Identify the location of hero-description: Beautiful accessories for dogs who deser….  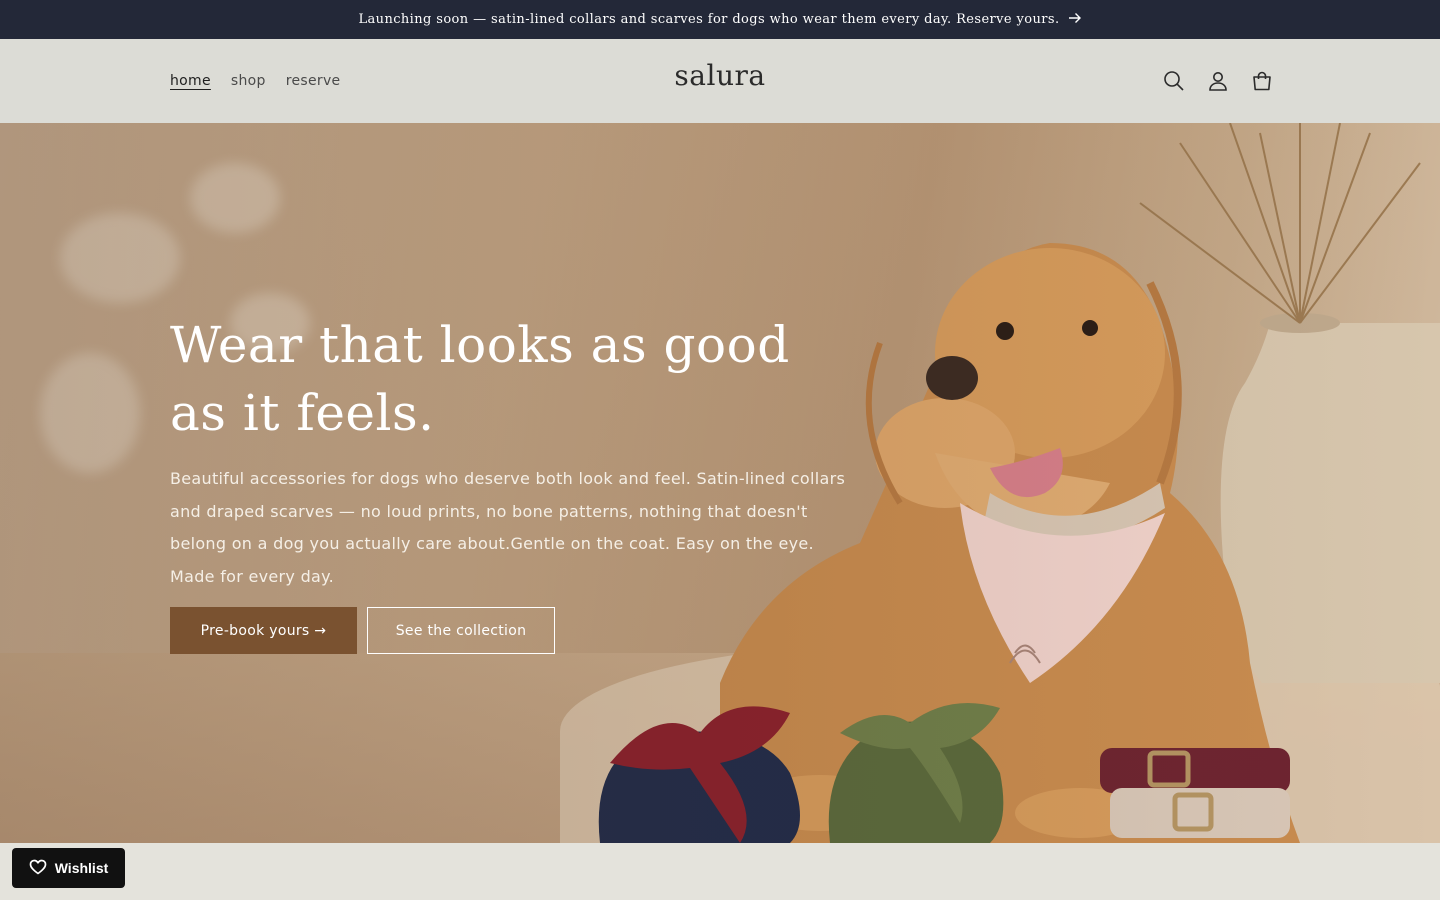
(508, 527).